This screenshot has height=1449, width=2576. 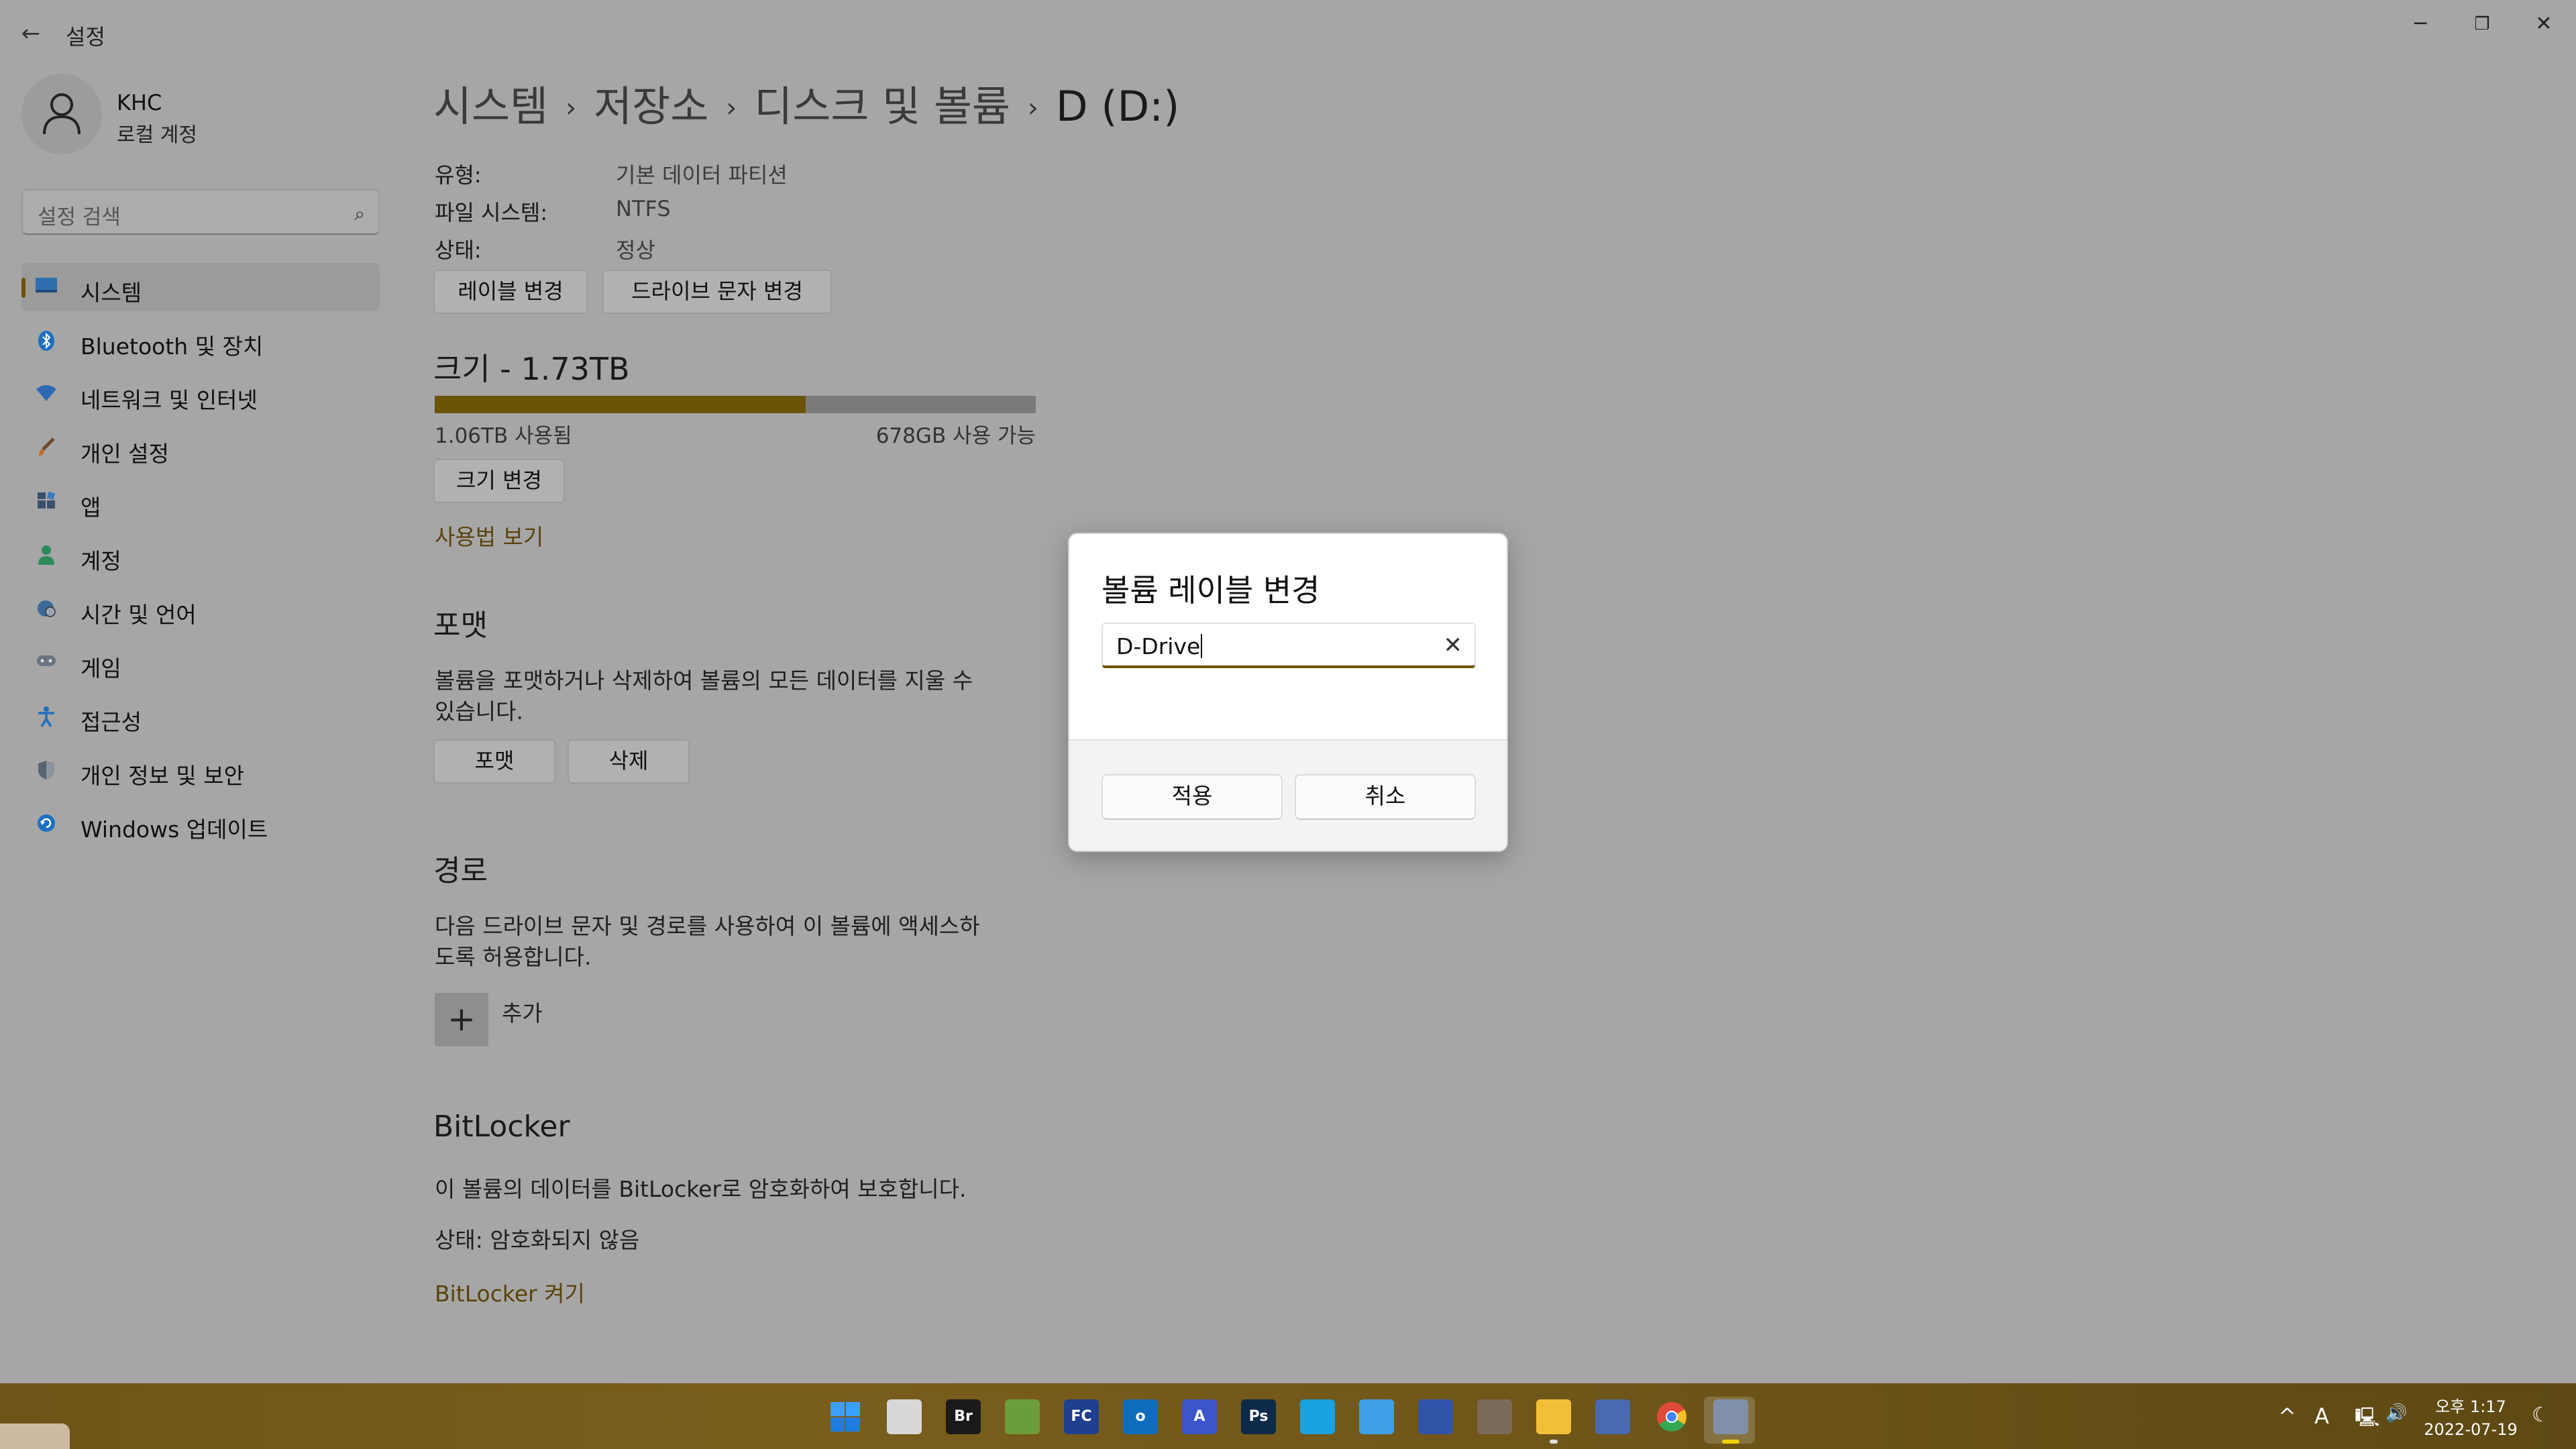 What do you see at coordinates (460, 871) in the screenshot?
I see `paths-title: 경로` at bounding box center [460, 871].